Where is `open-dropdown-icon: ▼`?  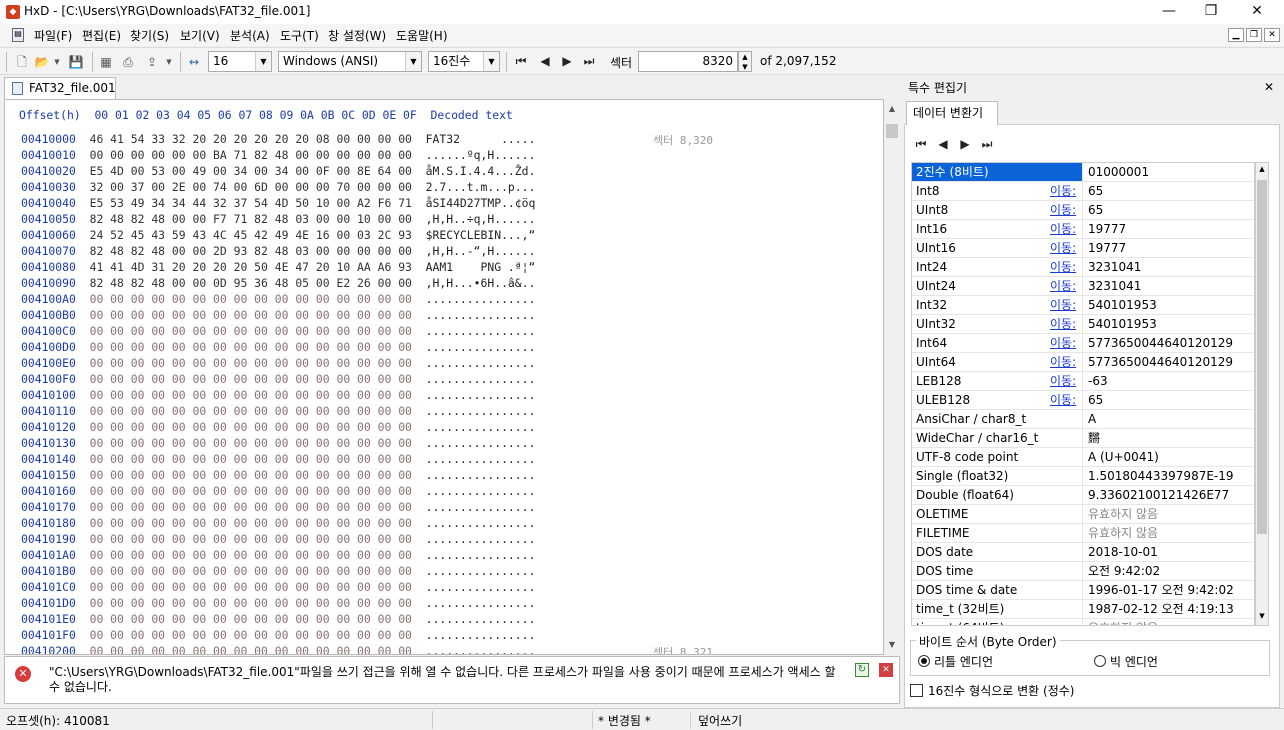 open-dropdown-icon: ▼ is located at coordinates (57, 62).